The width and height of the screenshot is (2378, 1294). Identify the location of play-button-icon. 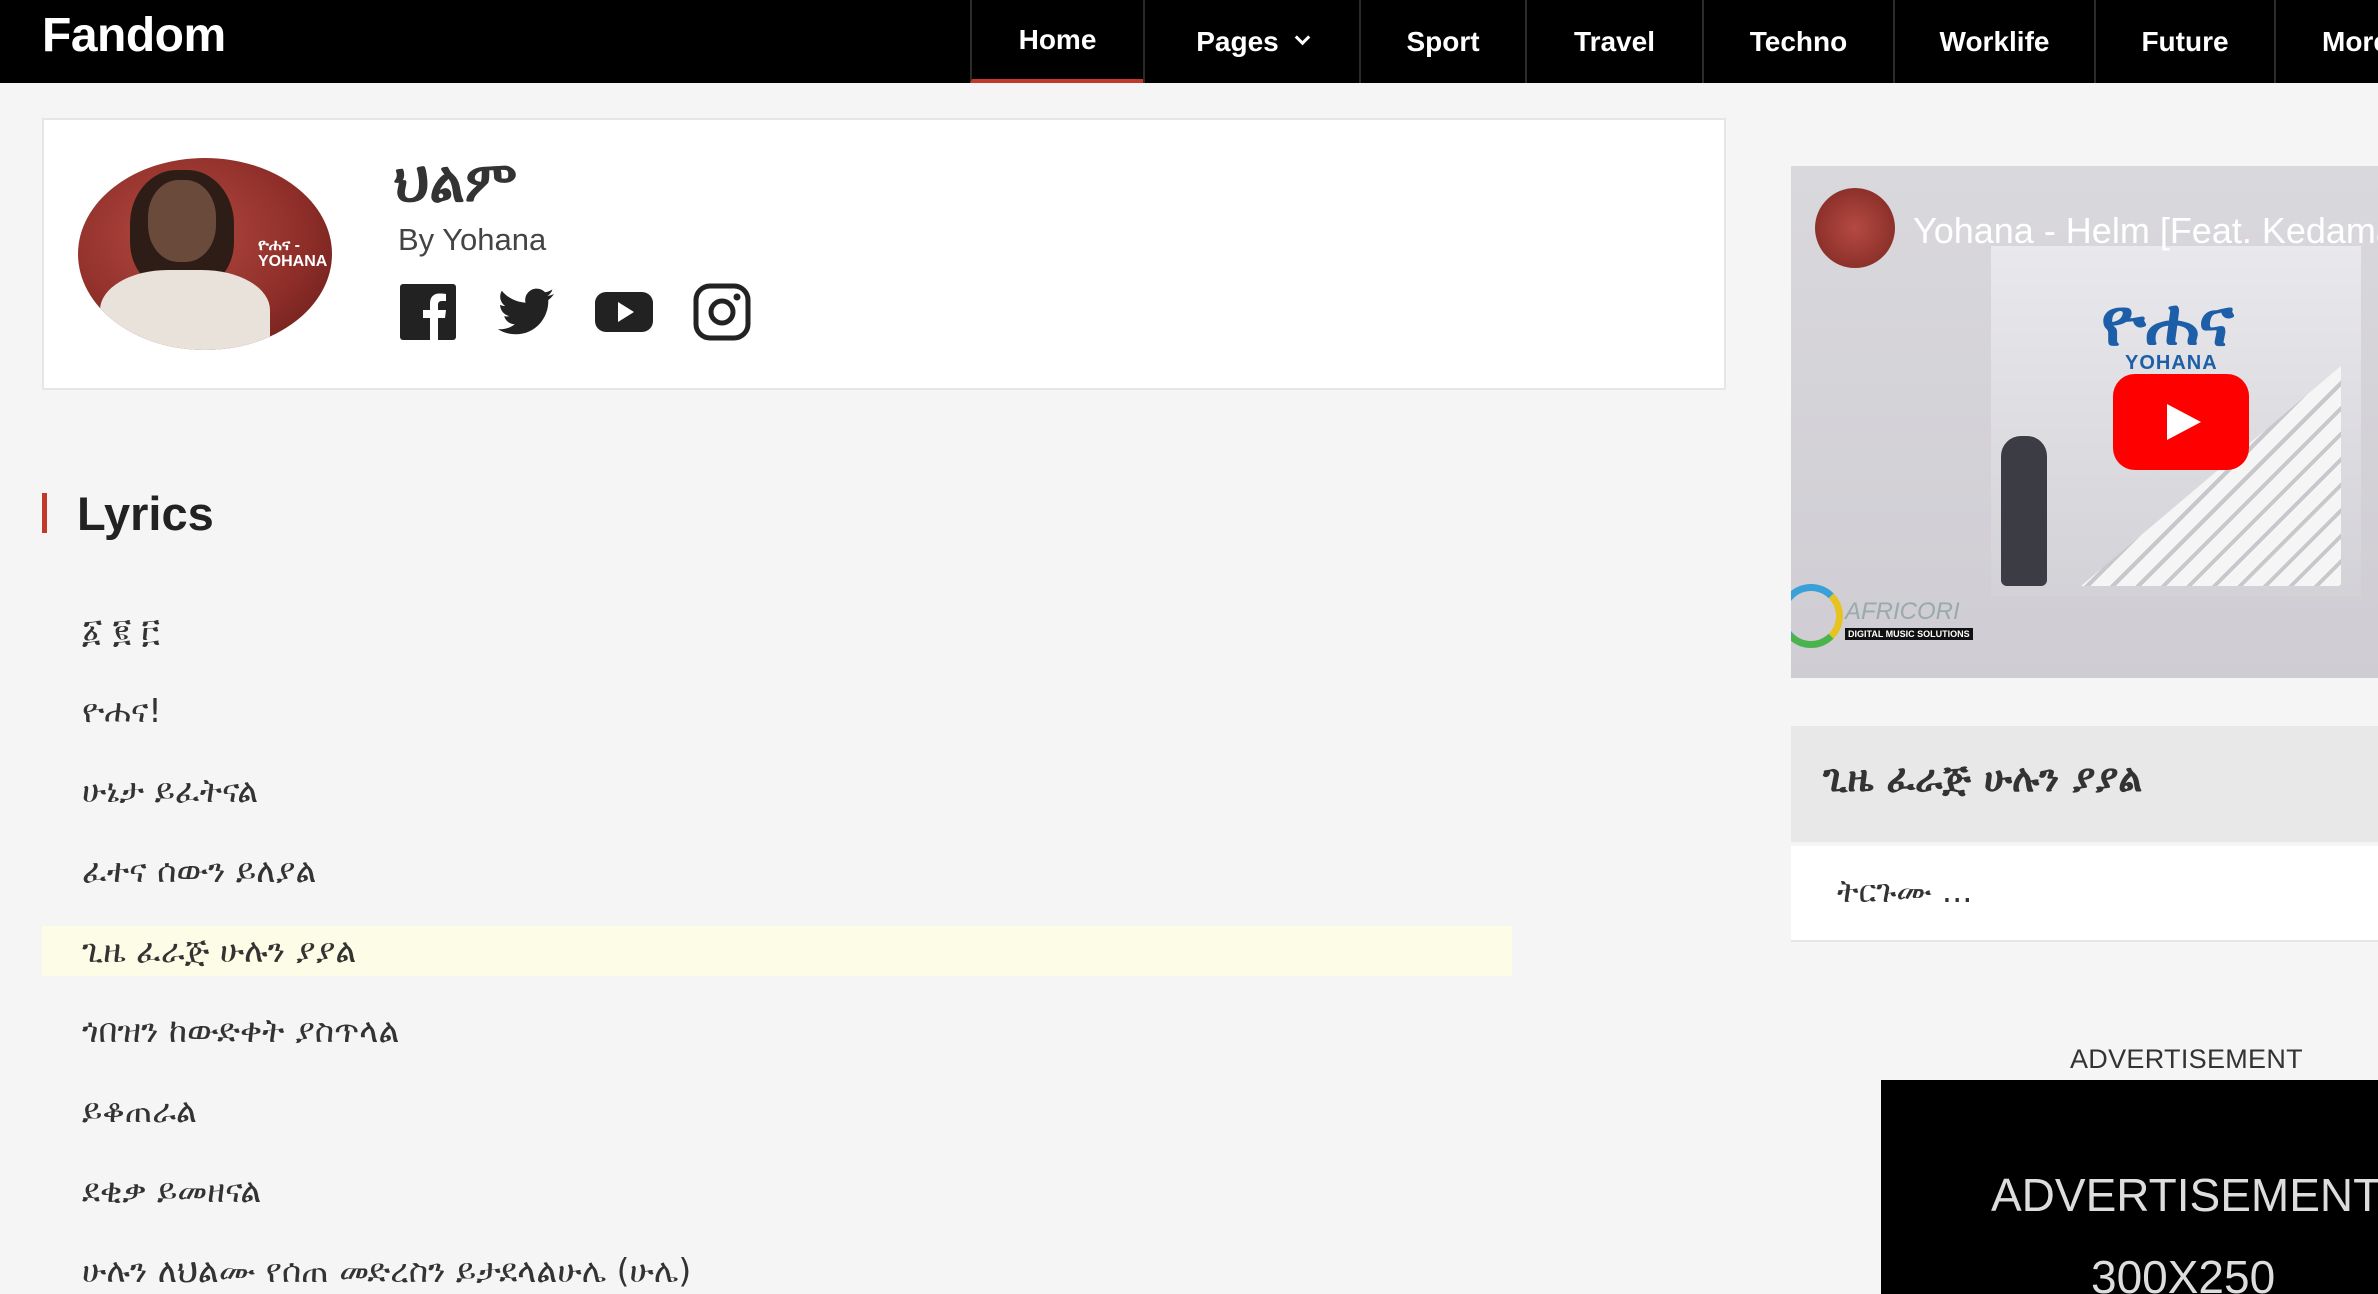
(2181, 422).